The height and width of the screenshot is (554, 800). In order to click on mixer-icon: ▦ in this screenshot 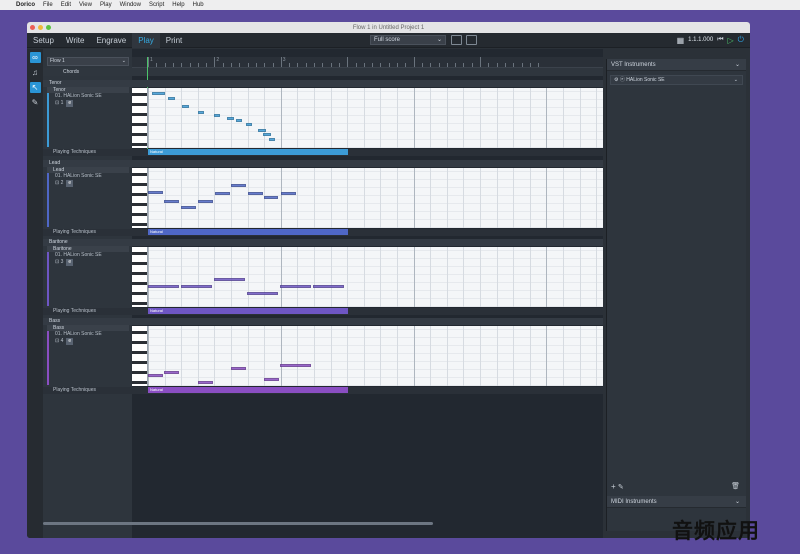, I will do `click(681, 40)`.